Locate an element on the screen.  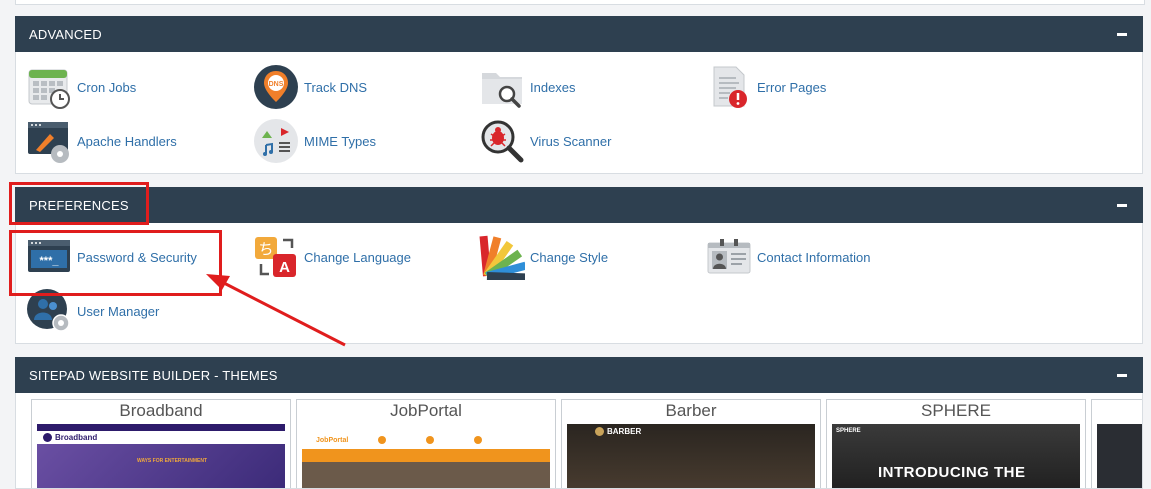
theme-logo: JobPortal is located at coordinates (332, 440).